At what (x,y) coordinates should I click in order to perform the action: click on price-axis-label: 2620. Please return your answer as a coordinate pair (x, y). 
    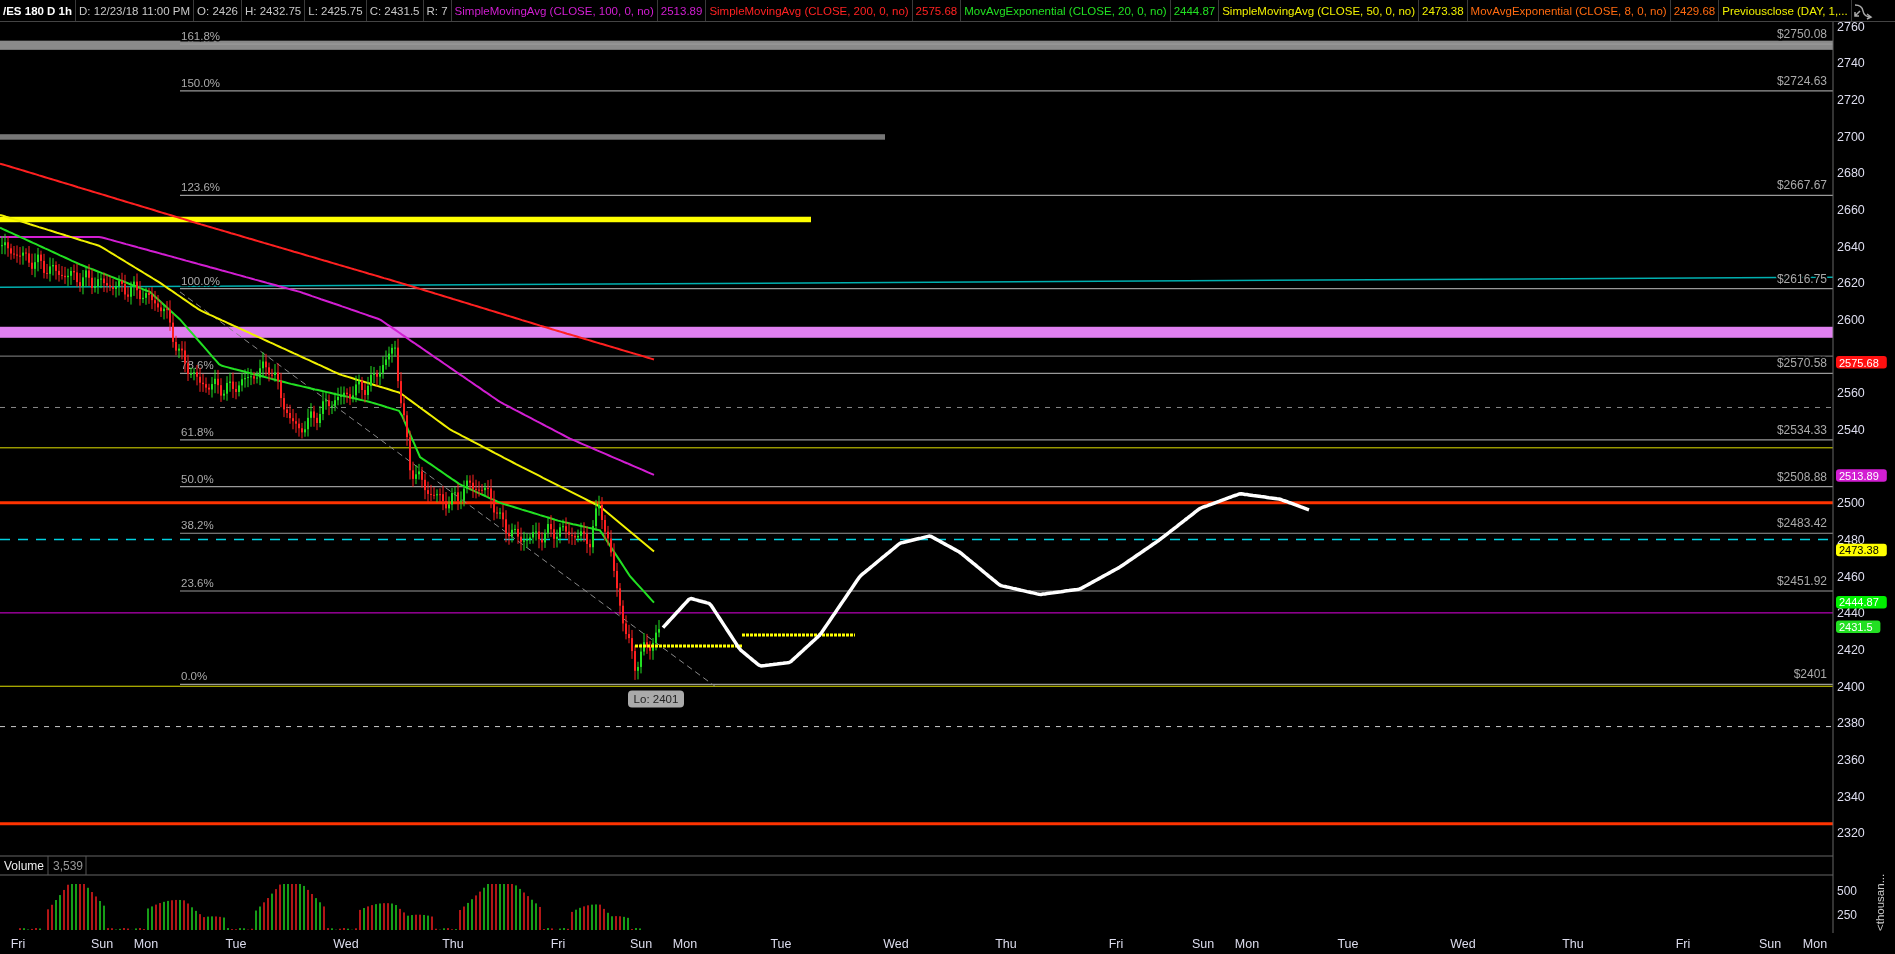
    Looking at the image, I should click on (1851, 283).